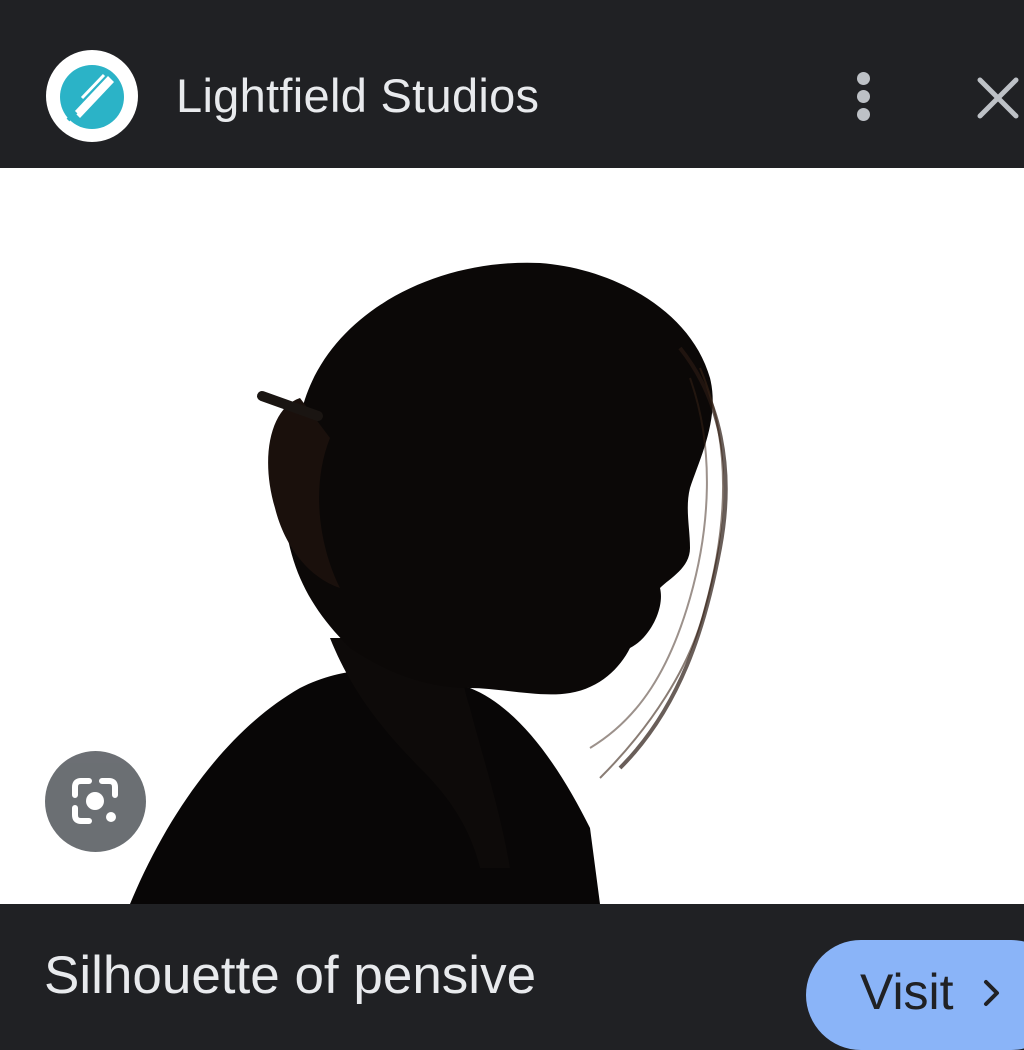 This screenshot has width=1024, height=1050. I want to click on image-preview-footer: Silhouette of pensive Visit, so click(512, 977).